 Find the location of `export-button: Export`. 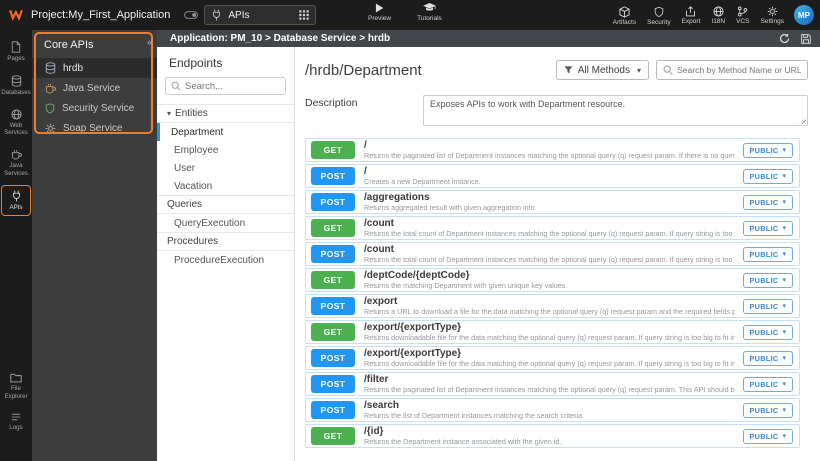

export-button: Export is located at coordinates (691, 15).